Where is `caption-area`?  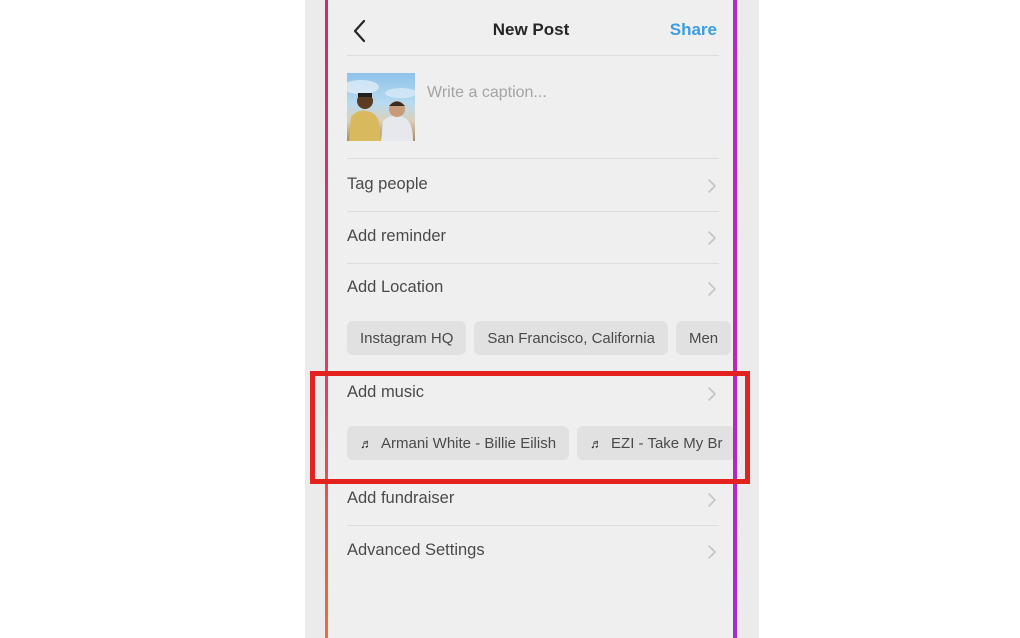
caption-area is located at coordinates (537, 109).